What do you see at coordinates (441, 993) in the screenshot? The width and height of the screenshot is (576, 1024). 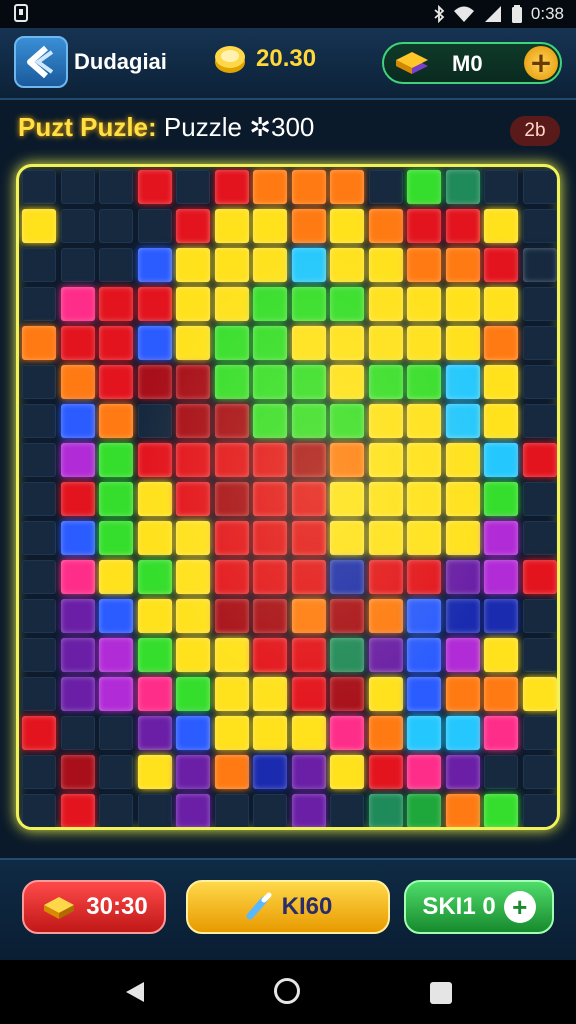 I see `nav-recent-icon` at bounding box center [441, 993].